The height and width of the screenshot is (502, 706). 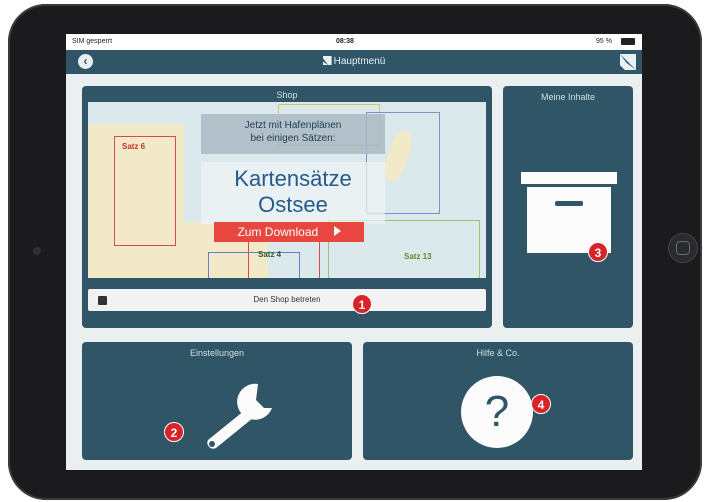 I want to click on home-button-square, so click(x=683, y=248).